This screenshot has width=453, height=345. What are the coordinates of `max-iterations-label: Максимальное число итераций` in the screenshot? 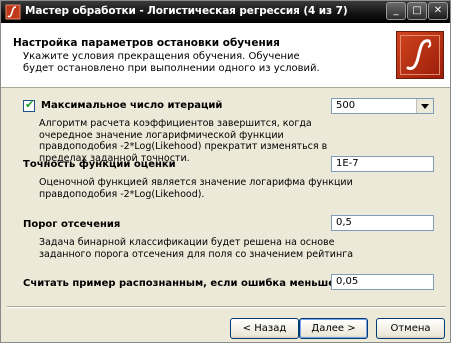 It's located at (132, 105).